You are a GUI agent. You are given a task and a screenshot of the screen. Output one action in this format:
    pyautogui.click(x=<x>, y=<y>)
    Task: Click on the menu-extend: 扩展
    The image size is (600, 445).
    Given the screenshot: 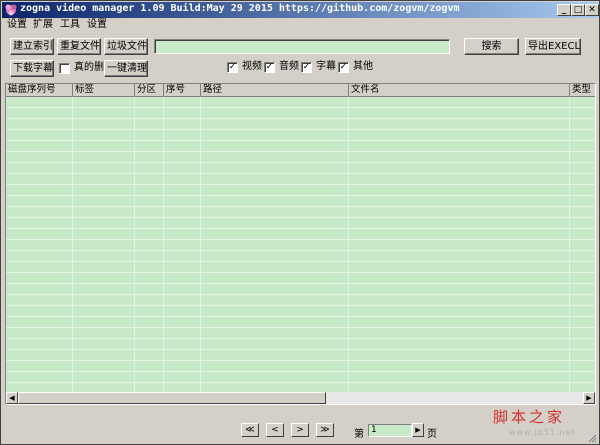 What is the action you would take?
    pyautogui.click(x=43, y=25)
    